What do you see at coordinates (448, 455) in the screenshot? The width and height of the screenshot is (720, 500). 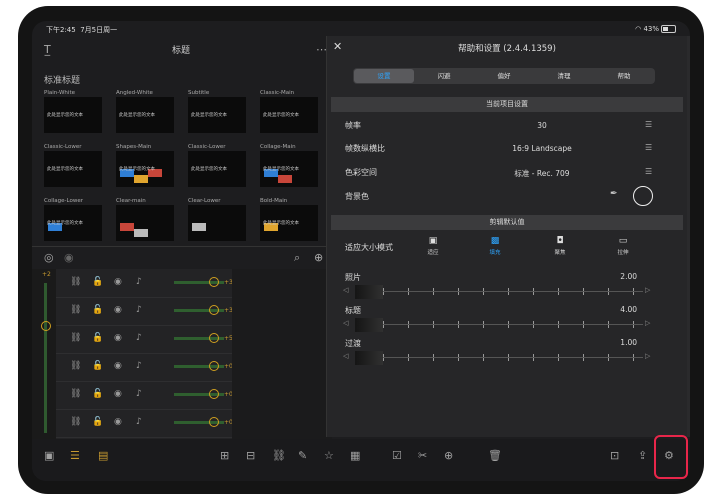 I see `add-icon: ⊕` at bounding box center [448, 455].